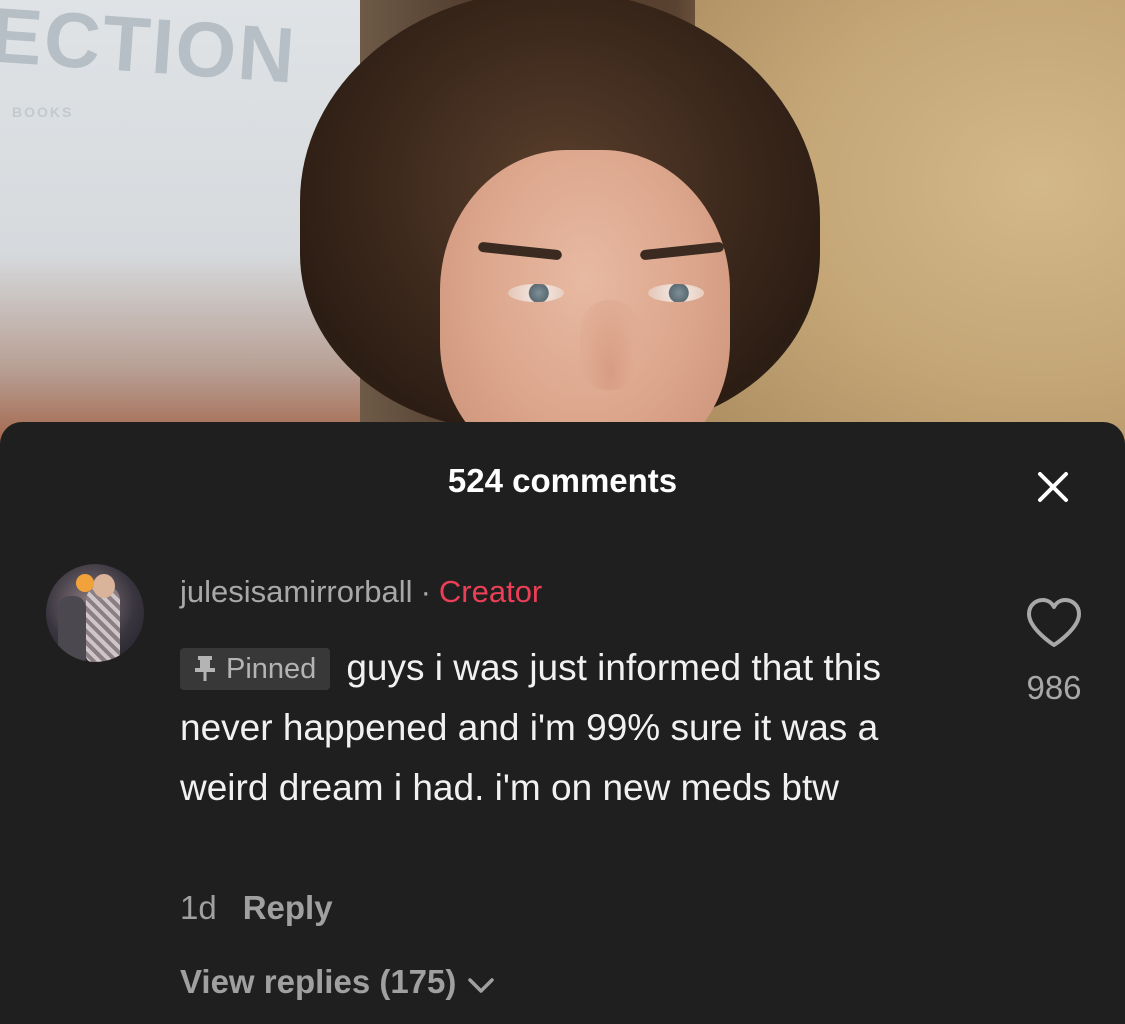 The image size is (1125, 1024). Describe the element at coordinates (676, 293) in the screenshot. I see `right-eye` at that location.